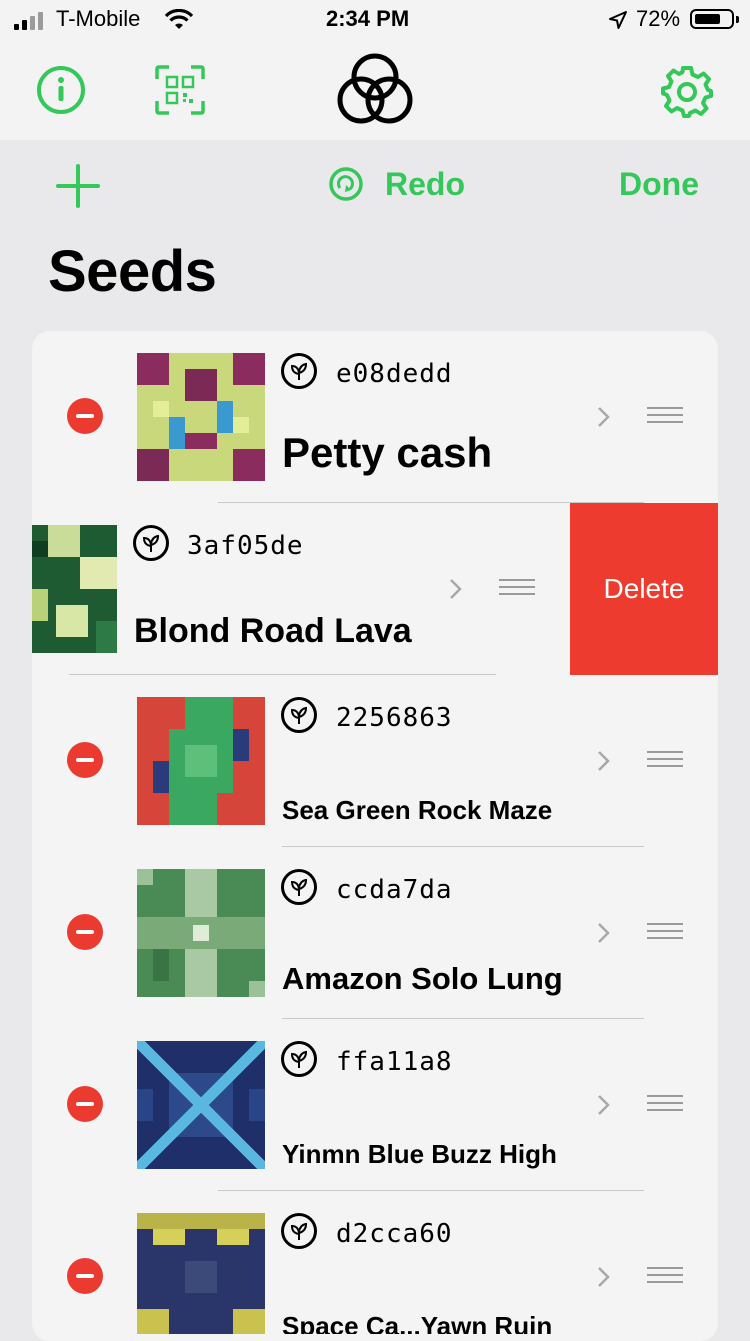 The width and height of the screenshot is (750, 1341). Describe the element at coordinates (419, 1154) in the screenshot. I see `seed-name: Yinmn Blue Buzz High` at that location.